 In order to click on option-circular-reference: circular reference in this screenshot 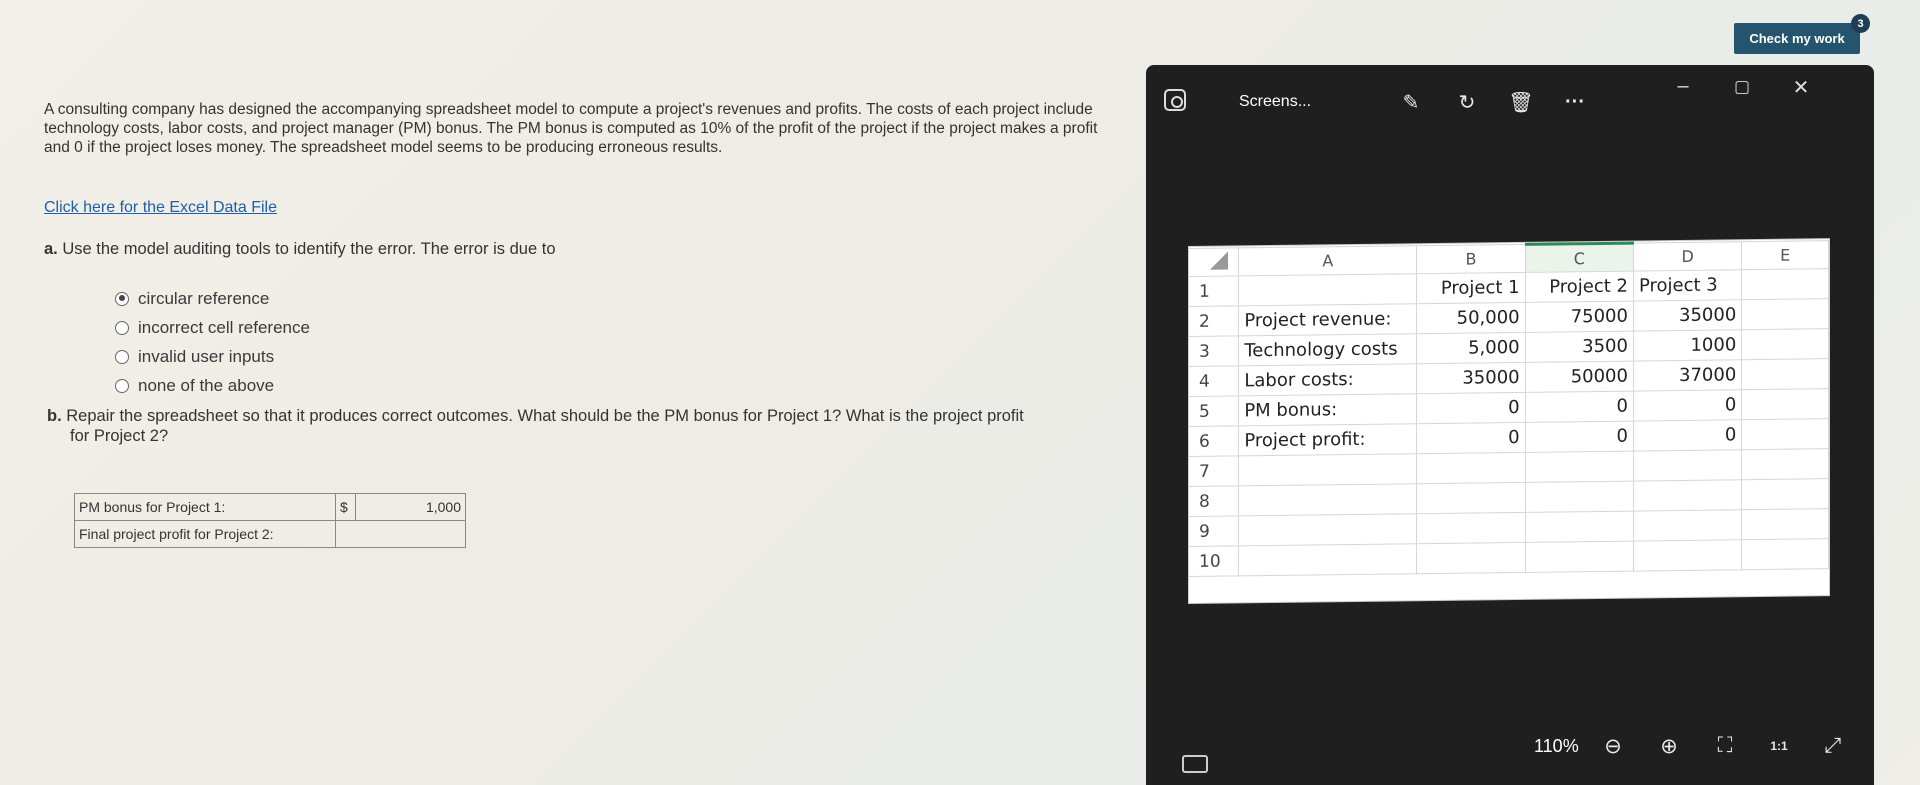, I will do `click(212, 298)`.